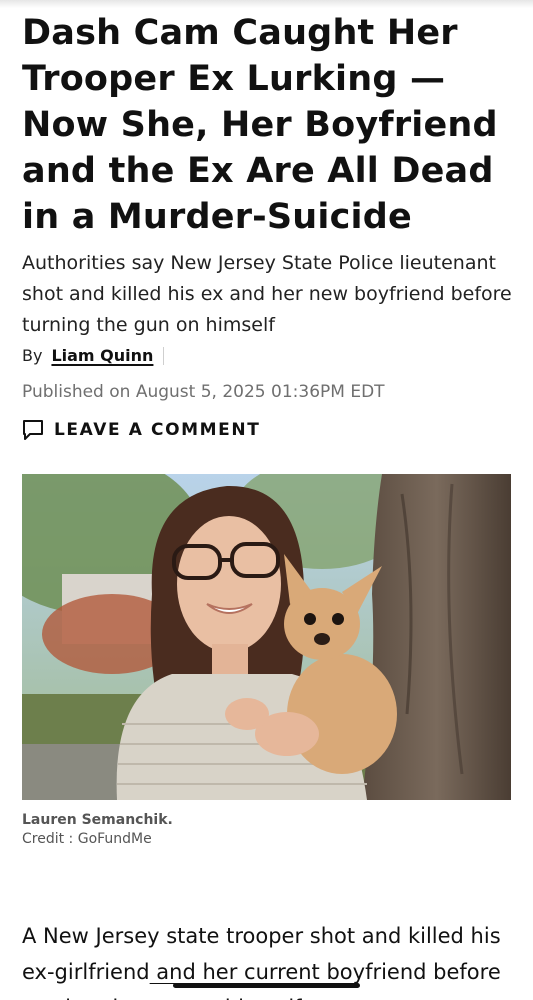 The height and width of the screenshot is (1000, 533). I want to click on photo-caption-credit: Credit : GoFundMe, so click(87, 839).